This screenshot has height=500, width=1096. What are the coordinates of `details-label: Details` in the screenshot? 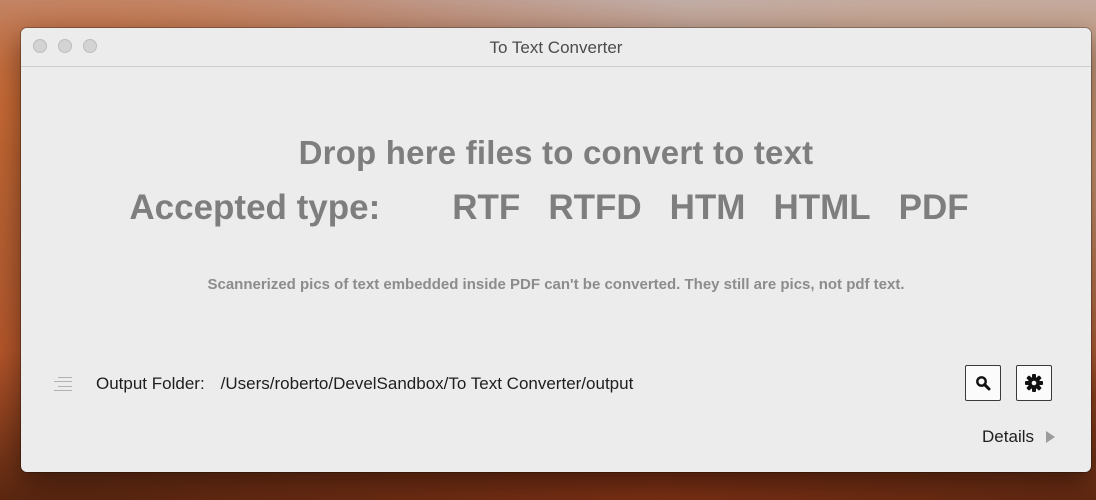 It's located at (1008, 436).